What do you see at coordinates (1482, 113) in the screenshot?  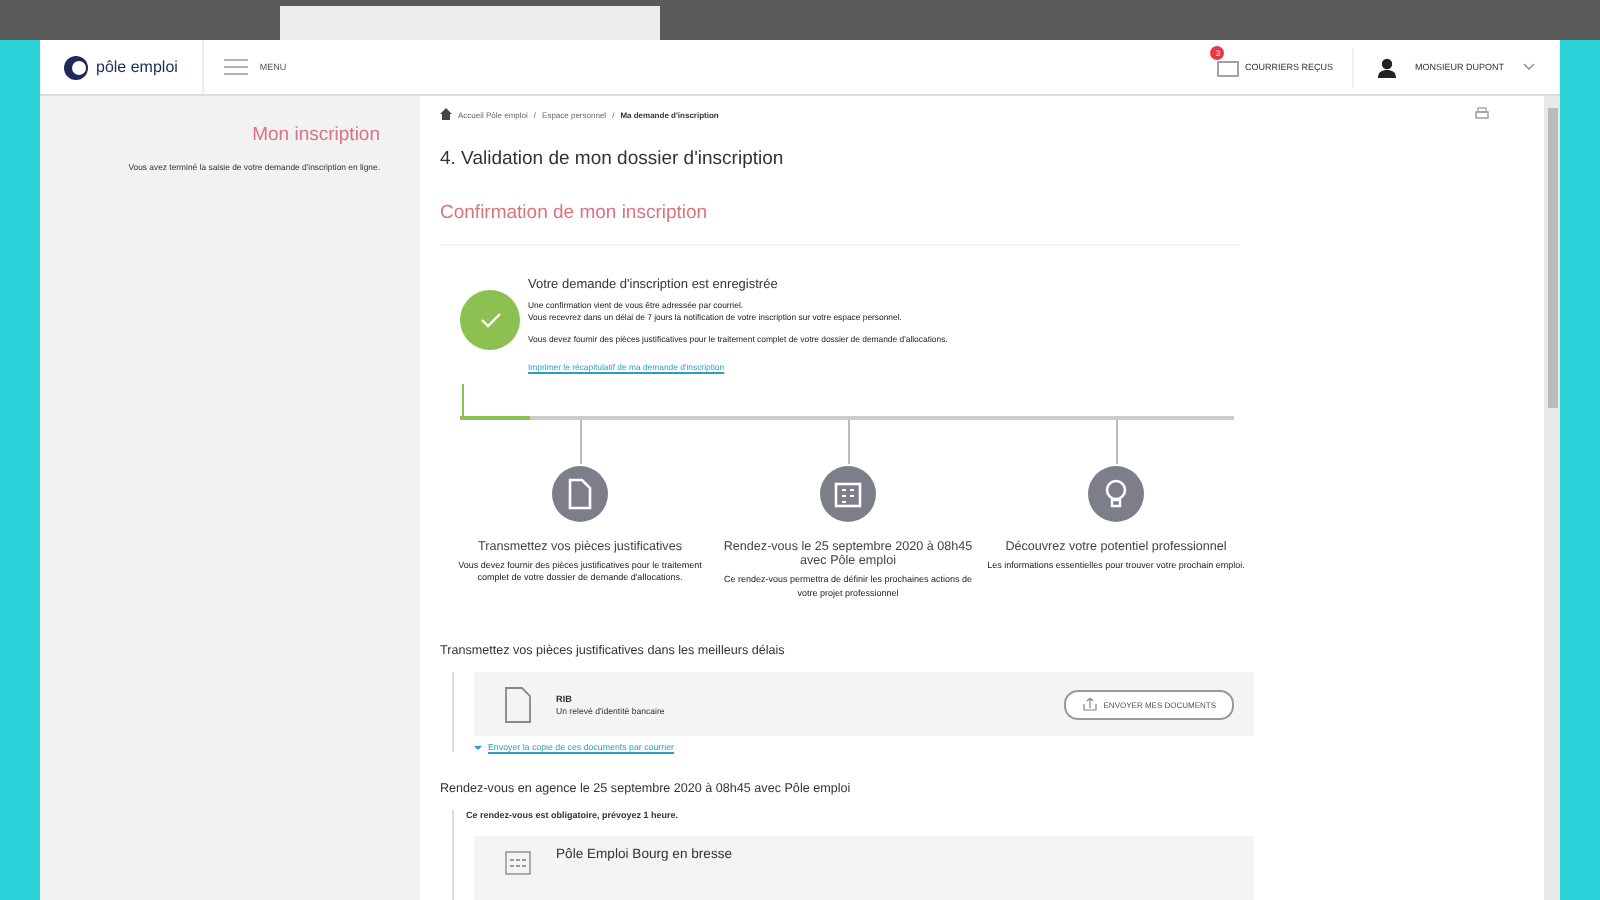 I see `printer-icon` at bounding box center [1482, 113].